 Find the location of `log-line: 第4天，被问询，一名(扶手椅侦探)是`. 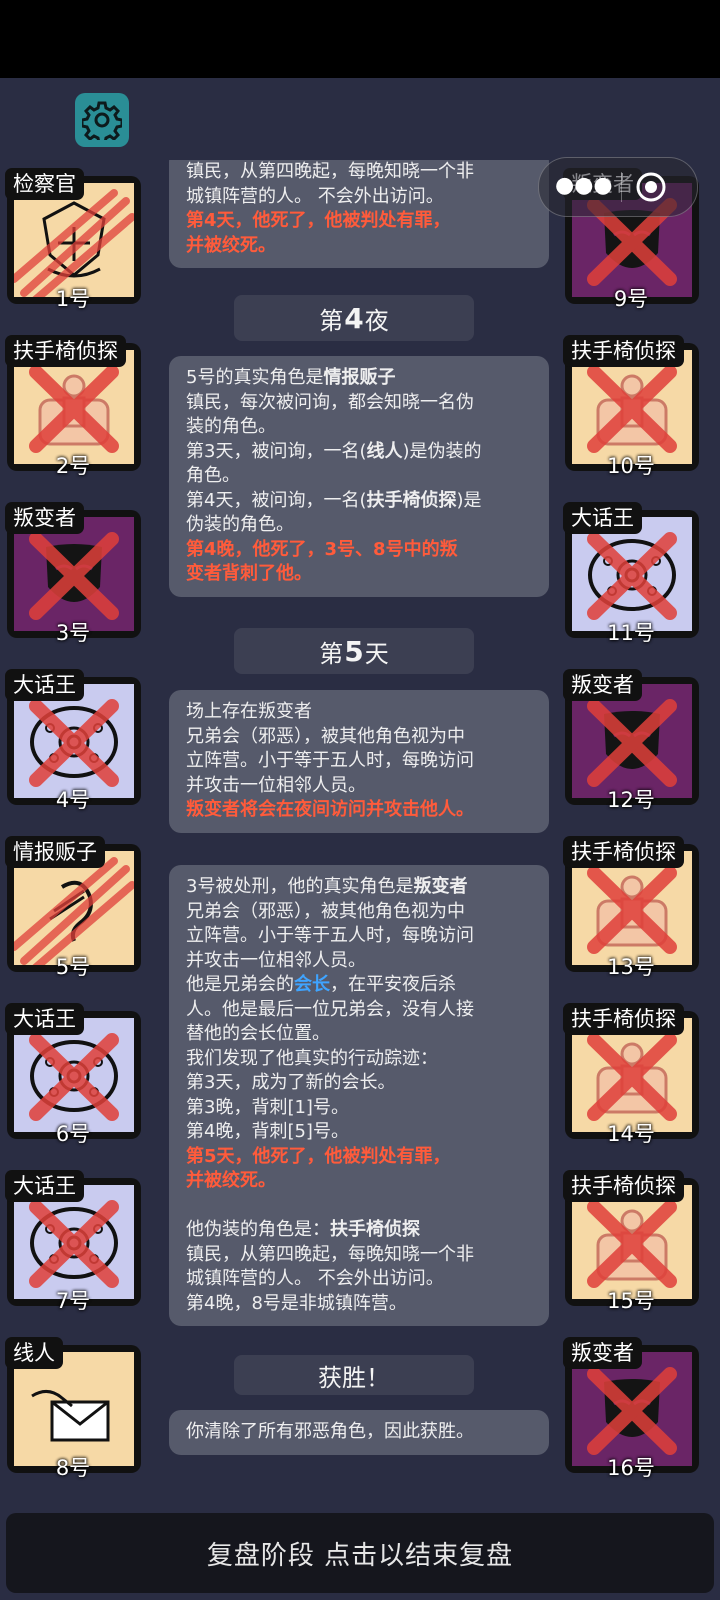

log-line: 第4天，被问询，一名(扶手椅侦探)是 is located at coordinates (359, 501).